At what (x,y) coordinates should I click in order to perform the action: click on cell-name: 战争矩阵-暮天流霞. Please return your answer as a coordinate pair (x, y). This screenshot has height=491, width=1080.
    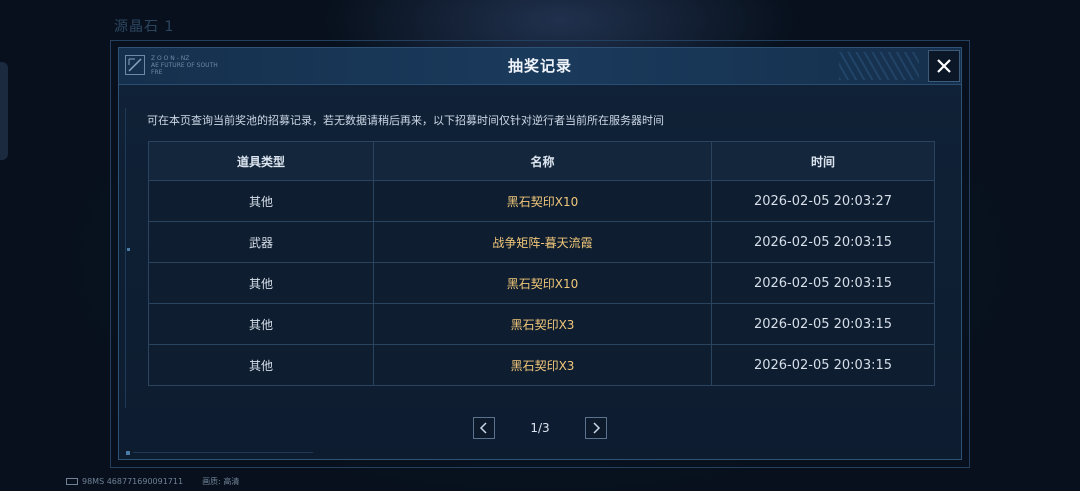
    Looking at the image, I should click on (542, 242).